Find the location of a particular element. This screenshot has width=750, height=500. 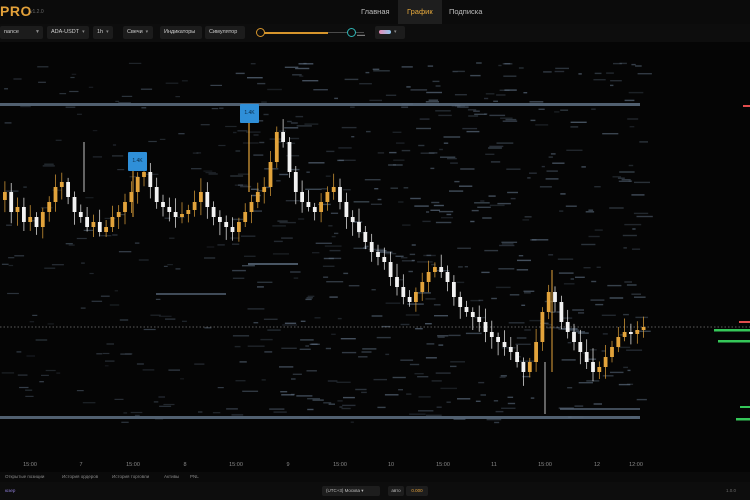

chart-type-select: Свечи ▾ is located at coordinates (138, 32).